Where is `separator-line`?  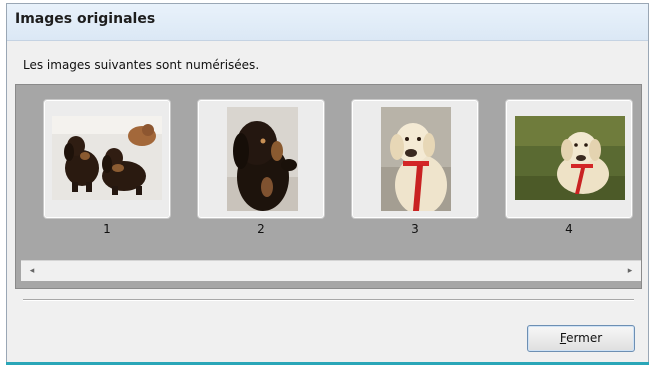
separator-line is located at coordinates (328, 300).